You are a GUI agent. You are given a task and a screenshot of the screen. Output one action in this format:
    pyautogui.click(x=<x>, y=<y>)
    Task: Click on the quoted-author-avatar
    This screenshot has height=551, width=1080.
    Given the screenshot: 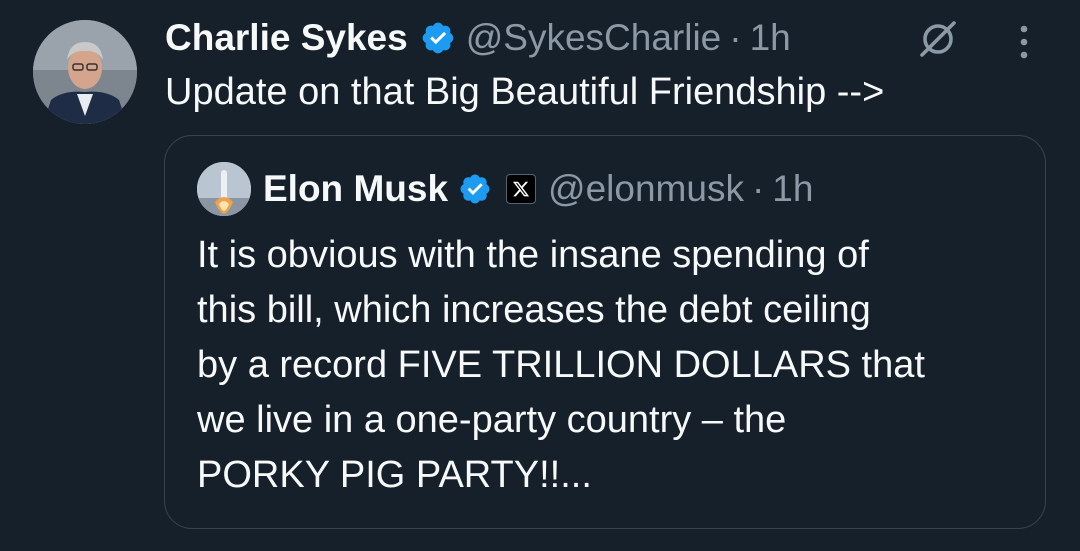 What is the action you would take?
    pyautogui.click(x=224, y=189)
    